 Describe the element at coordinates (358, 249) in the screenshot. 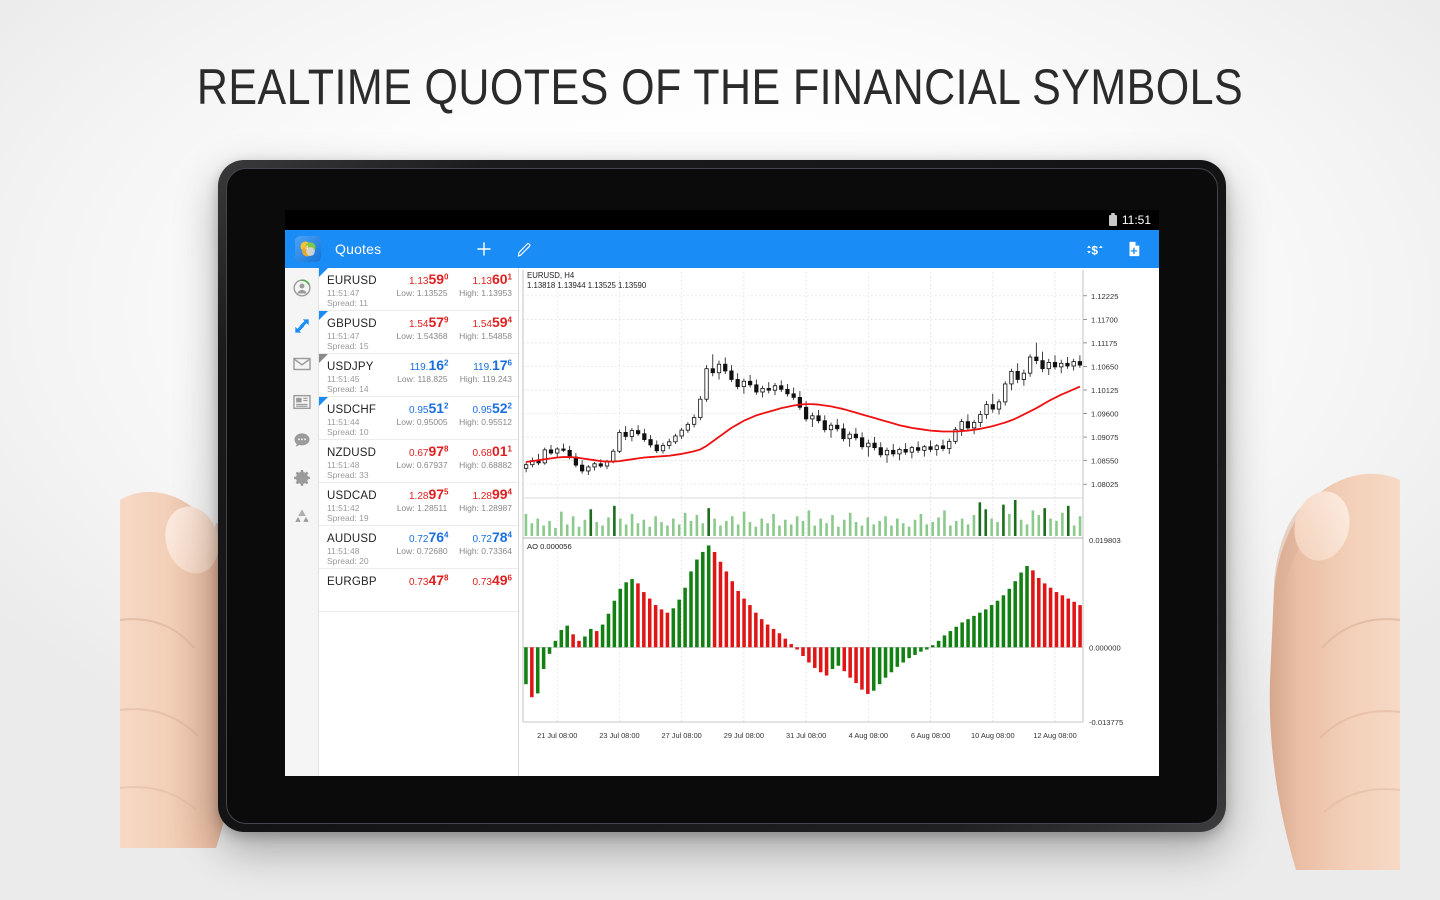

I see `app-title: Quotes` at that location.